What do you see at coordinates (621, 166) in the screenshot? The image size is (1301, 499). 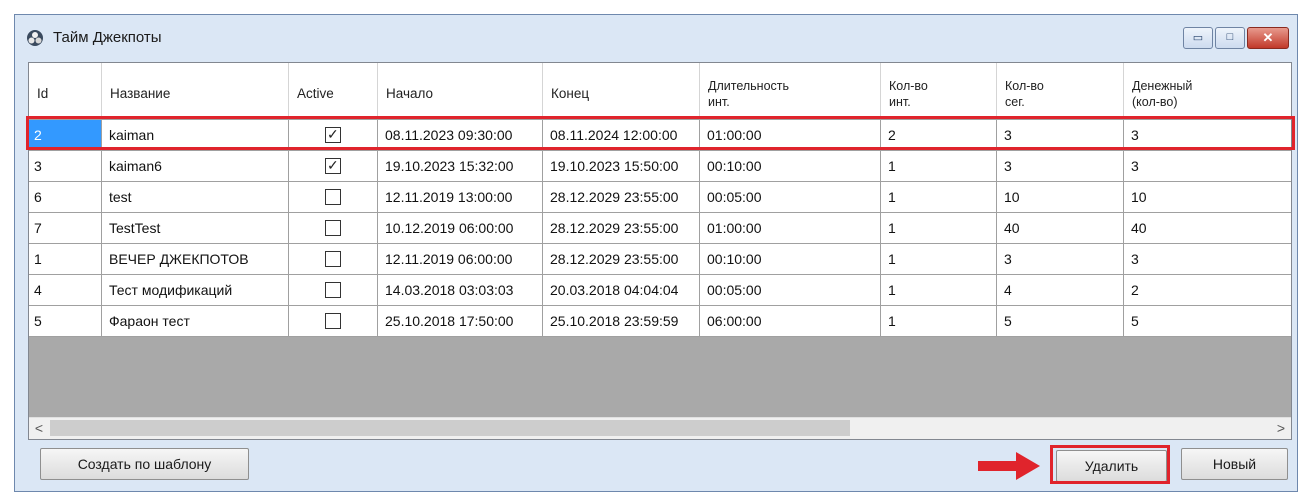 I see `cell-end: 19.10.2023 15:50:00` at bounding box center [621, 166].